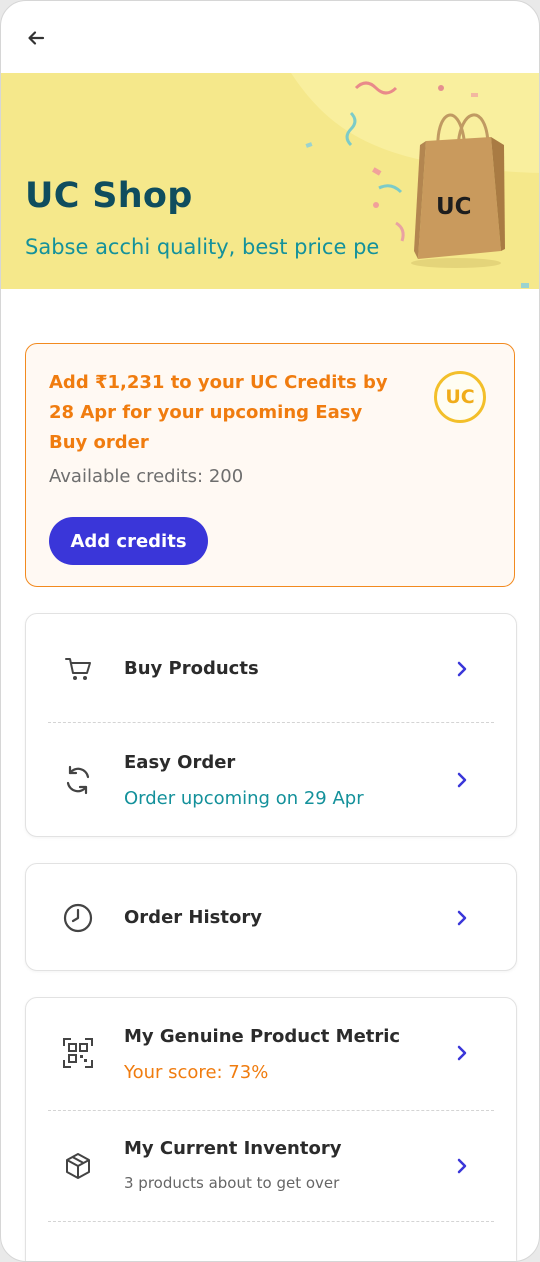 The width and height of the screenshot is (540, 1262). What do you see at coordinates (458, 190) in the screenshot?
I see `shopping-bag-illustration: UC` at bounding box center [458, 190].